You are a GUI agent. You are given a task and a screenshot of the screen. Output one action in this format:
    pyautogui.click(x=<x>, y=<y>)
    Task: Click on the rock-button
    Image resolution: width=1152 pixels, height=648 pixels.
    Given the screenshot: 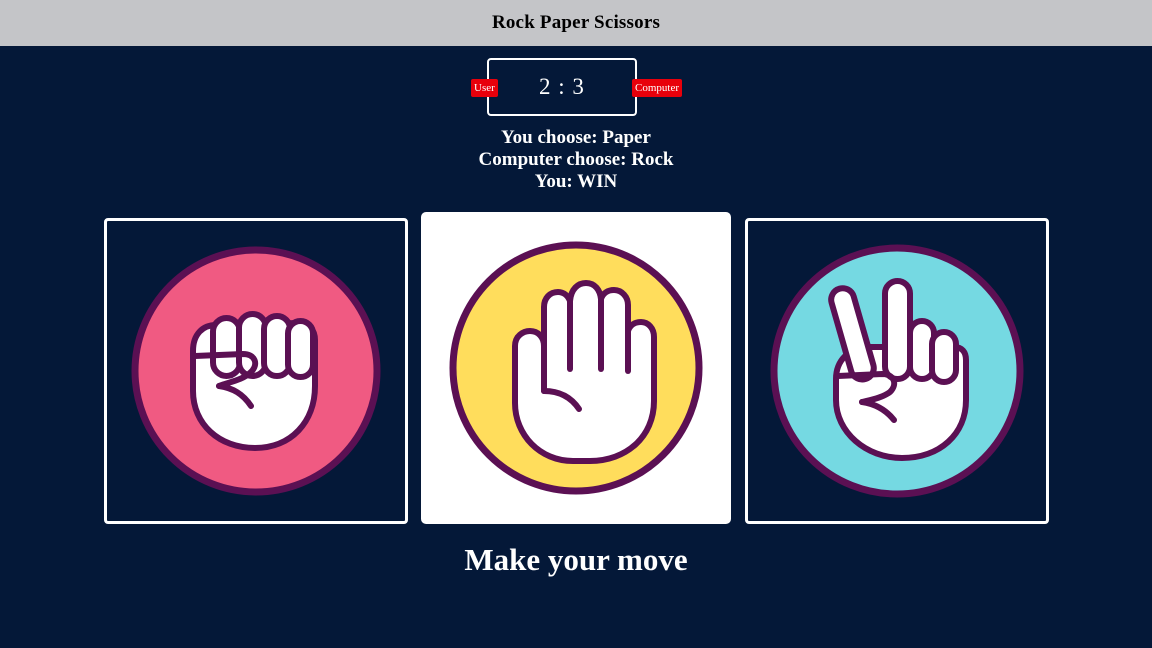 What is the action you would take?
    pyautogui.click(x=256, y=371)
    